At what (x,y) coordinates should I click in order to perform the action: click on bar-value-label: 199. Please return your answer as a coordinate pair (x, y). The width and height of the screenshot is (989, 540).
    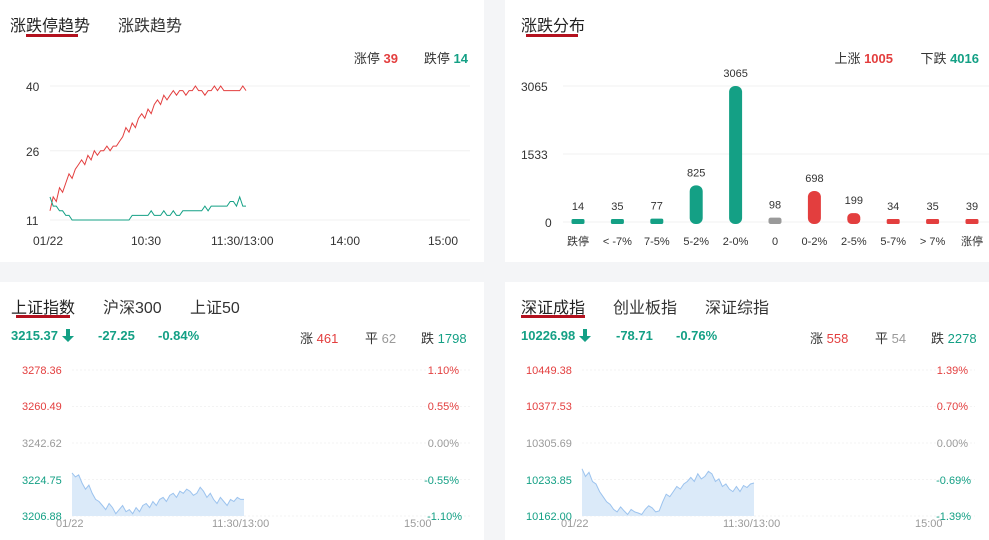
    Looking at the image, I should click on (854, 201).